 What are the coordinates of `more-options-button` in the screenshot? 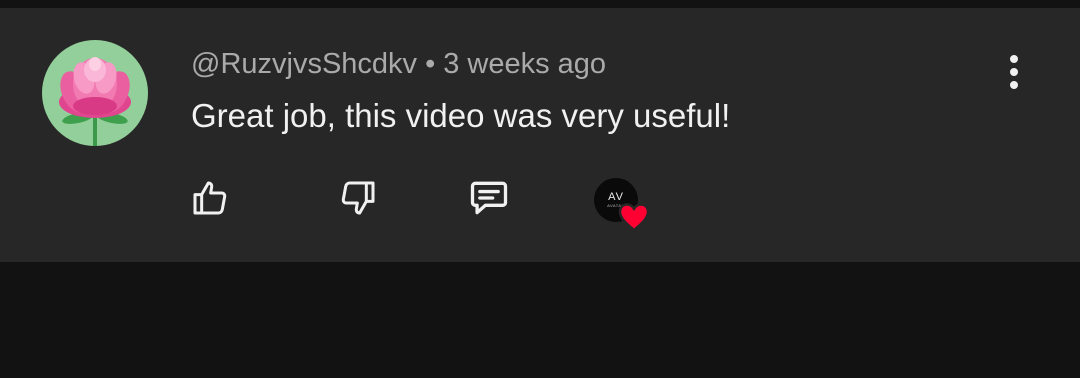 It's located at (1014, 72).